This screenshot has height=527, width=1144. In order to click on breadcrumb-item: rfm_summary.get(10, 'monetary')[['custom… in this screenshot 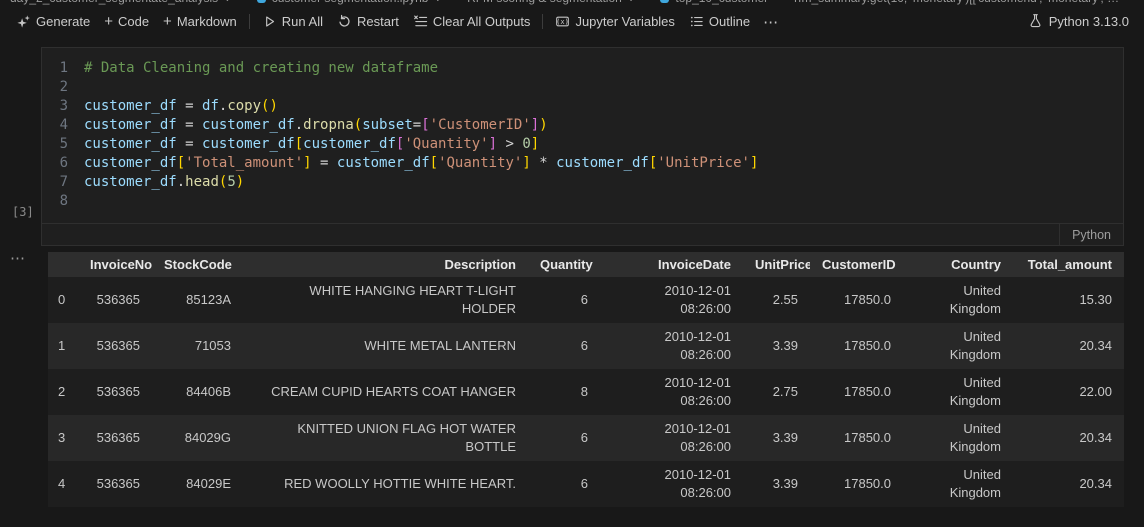, I will do `click(956, 2)`.